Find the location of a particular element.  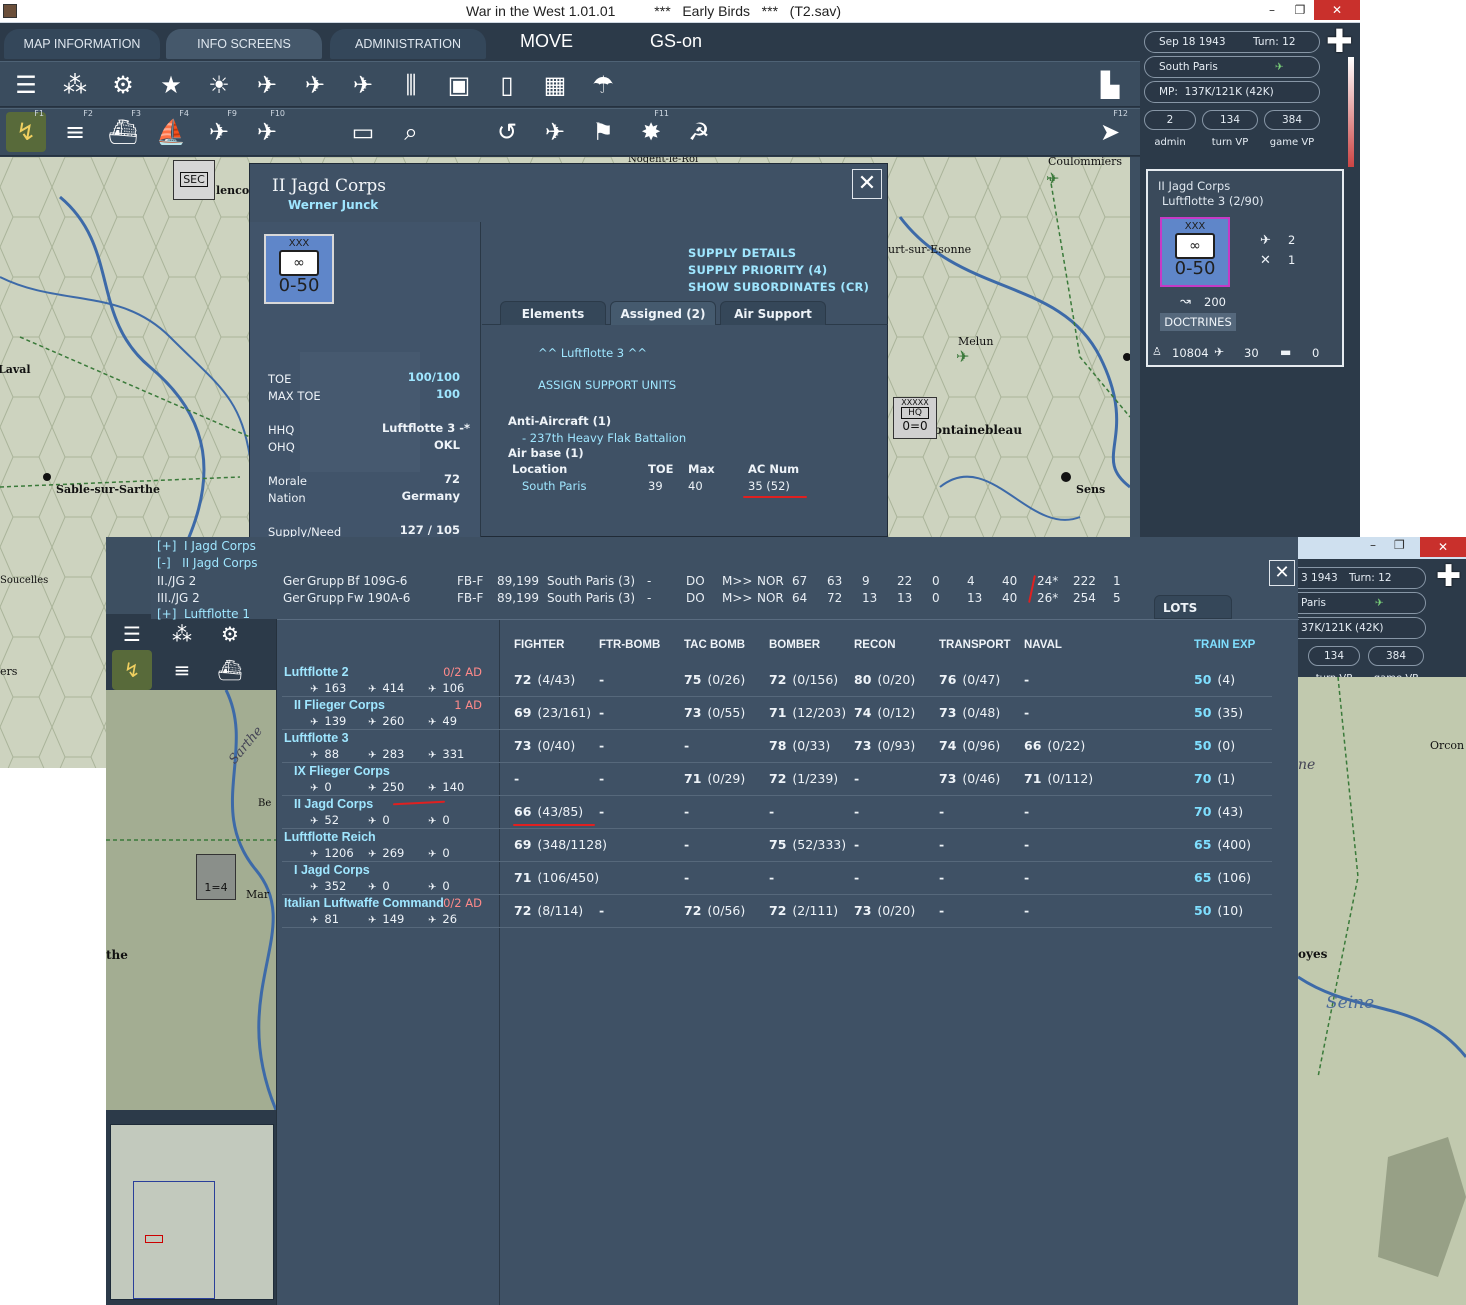

air-ai-icon: ✈ is located at coordinates (555, 132).